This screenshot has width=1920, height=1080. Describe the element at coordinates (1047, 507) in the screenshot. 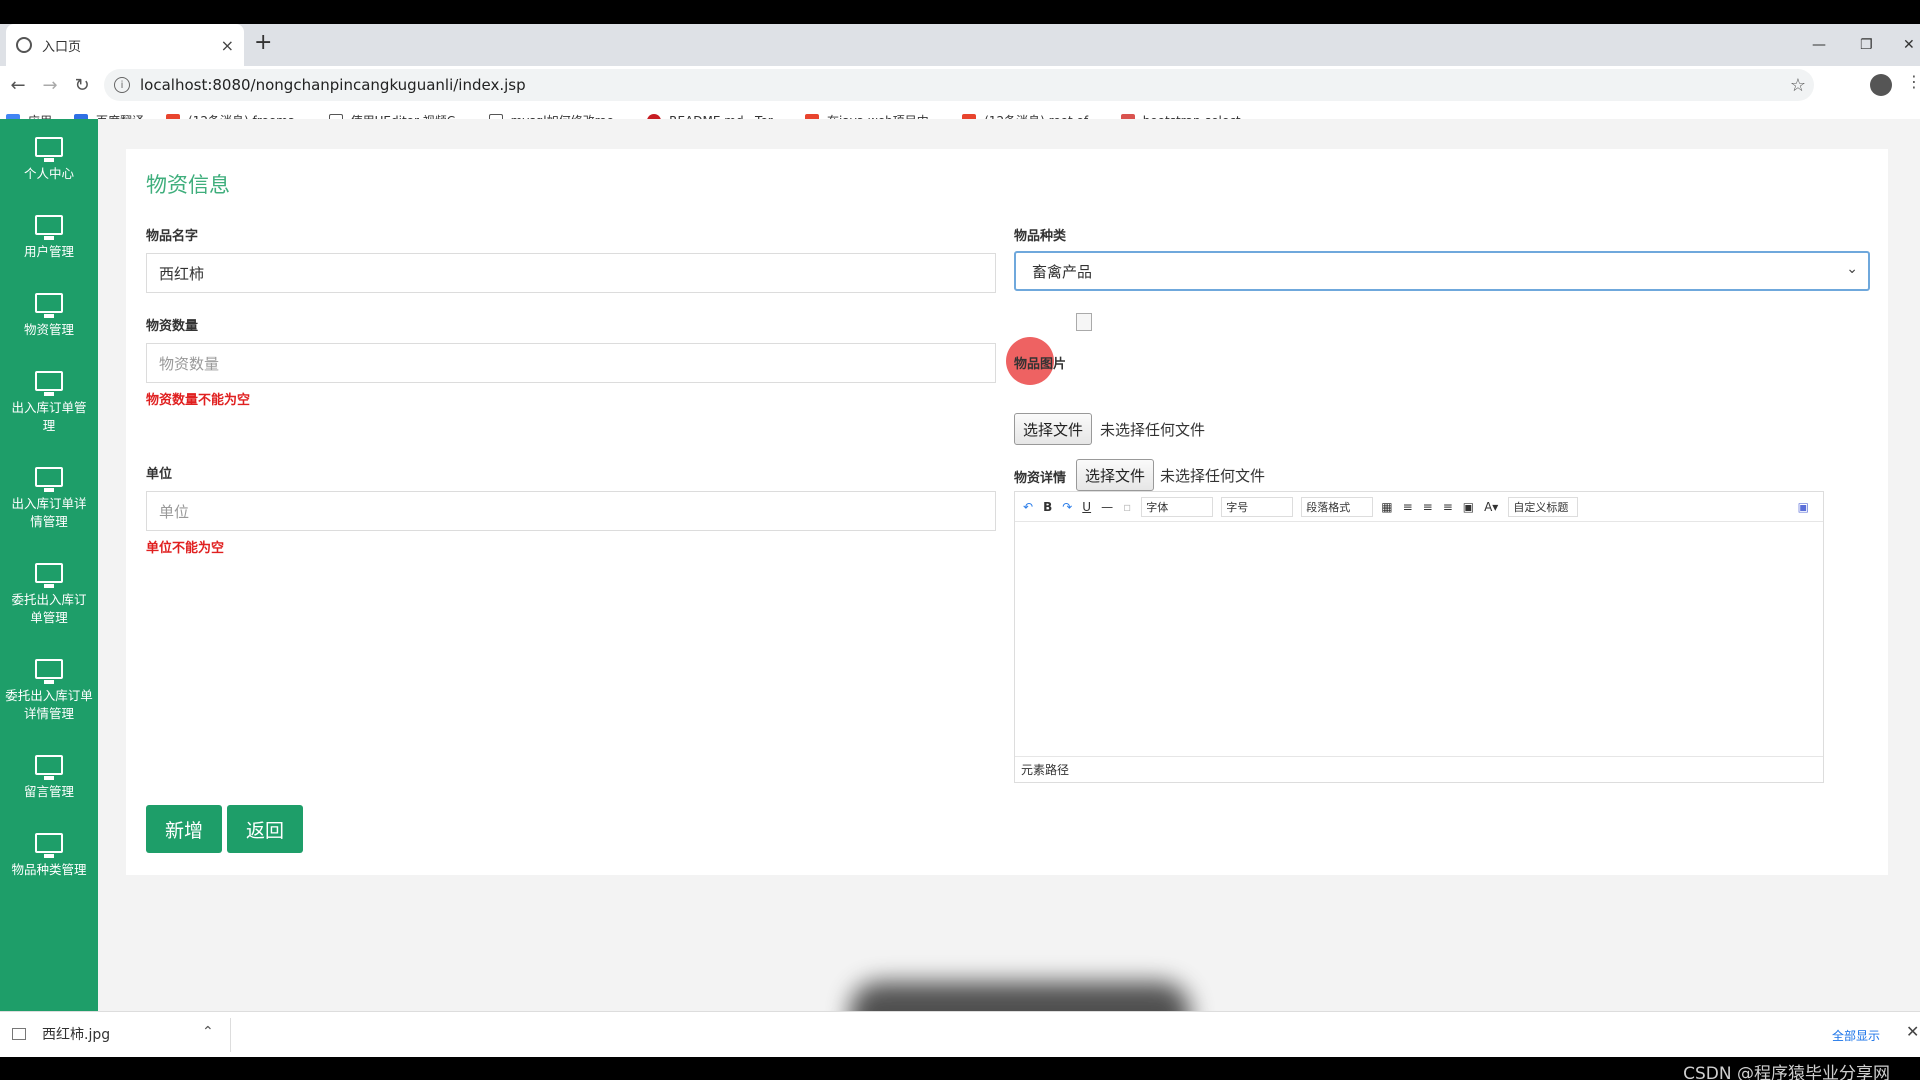

I see `bold-icon: B` at that location.